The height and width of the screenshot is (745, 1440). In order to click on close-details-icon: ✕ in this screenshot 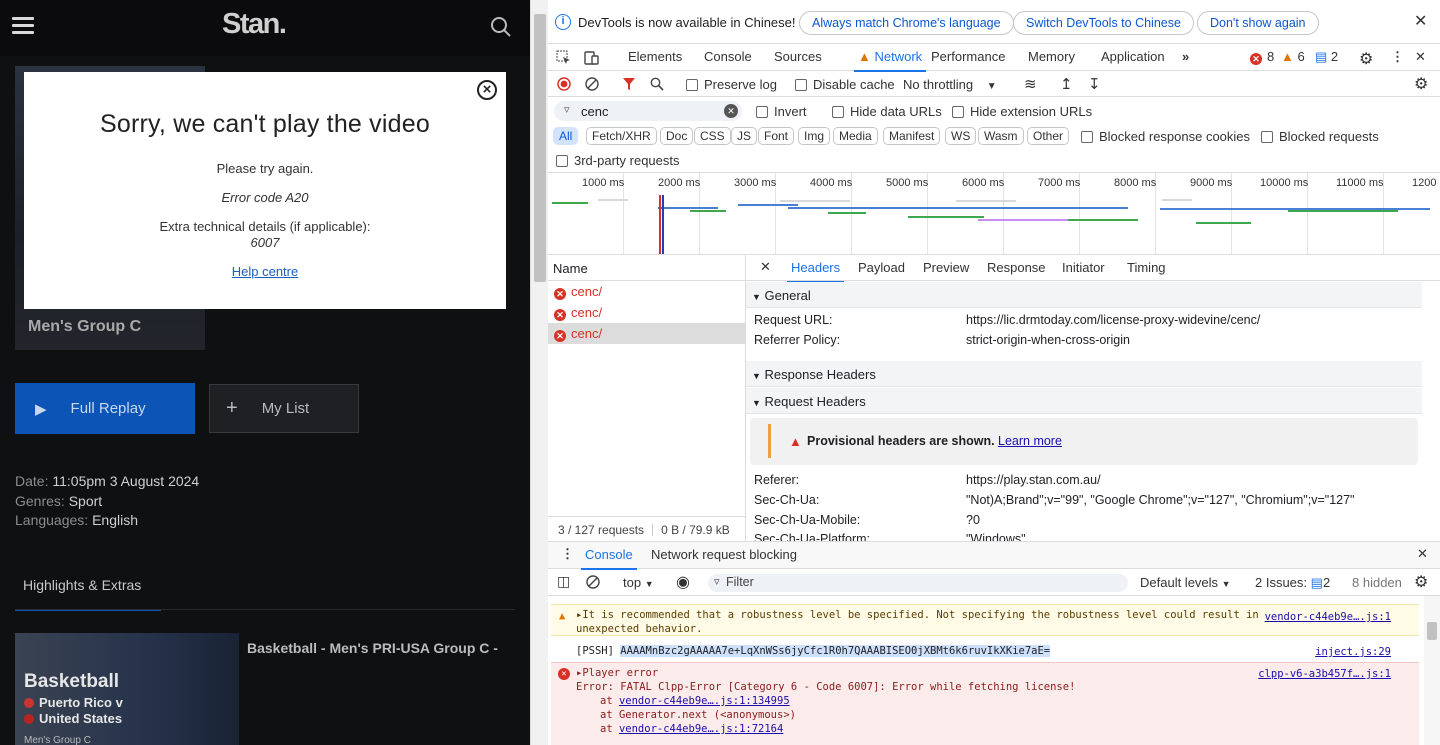, I will do `click(765, 267)`.